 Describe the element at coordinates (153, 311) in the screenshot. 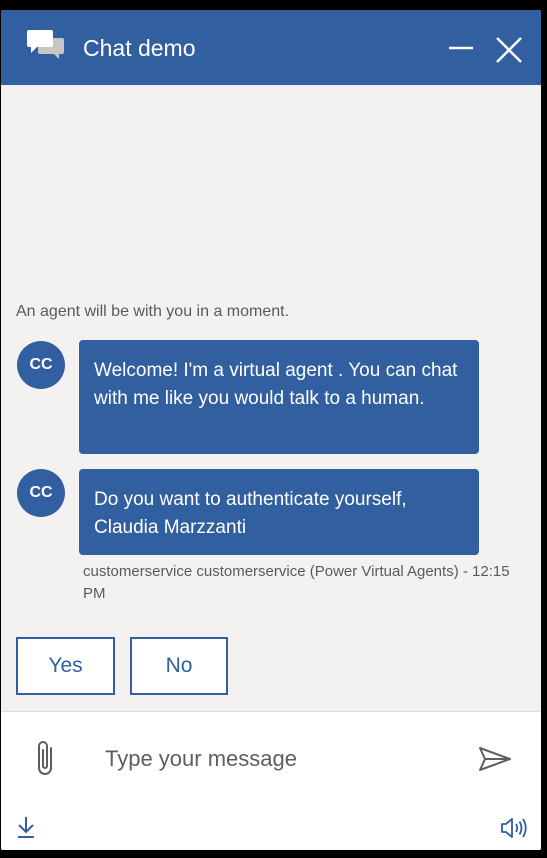

I see `system-message: An agent will be with you in a moment.` at that location.